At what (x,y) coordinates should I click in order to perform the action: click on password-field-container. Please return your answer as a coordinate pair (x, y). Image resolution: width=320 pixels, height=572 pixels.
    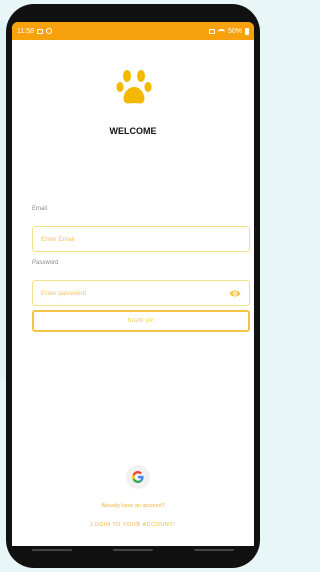
    Looking at the image, I should click on (141, 293).